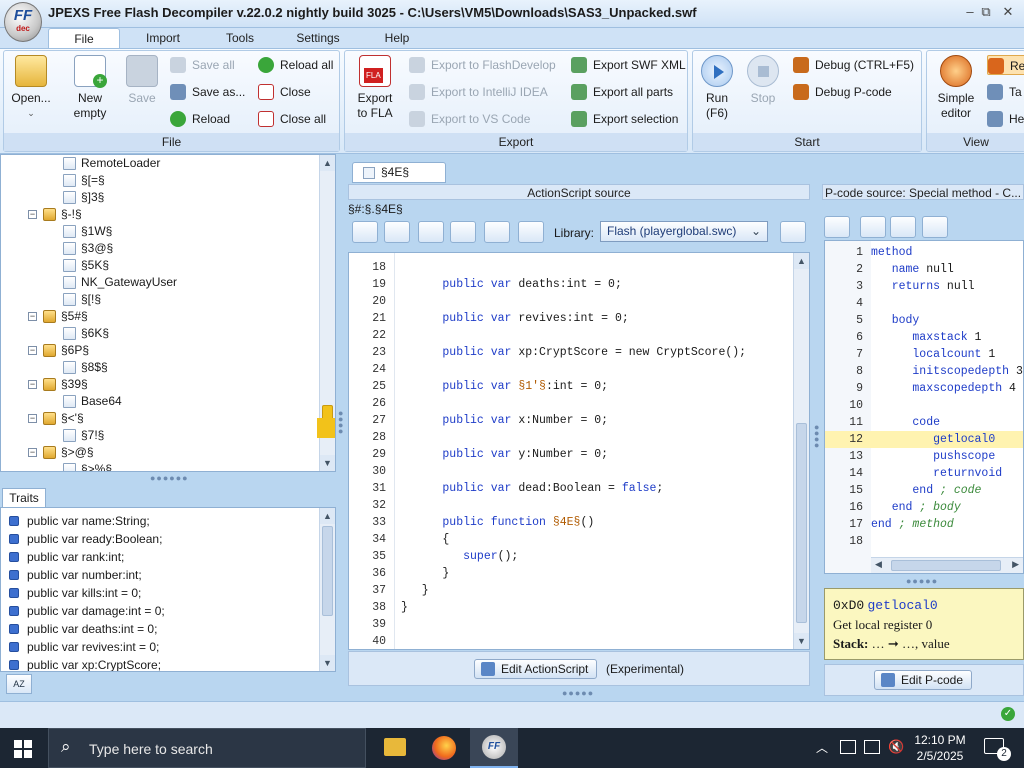 This screenshot has width=1024, height=768. What do you see at coordinates (292, 119) in the screenshot?
I see `close-all-button: Close all` at bounding box center [292, 119].